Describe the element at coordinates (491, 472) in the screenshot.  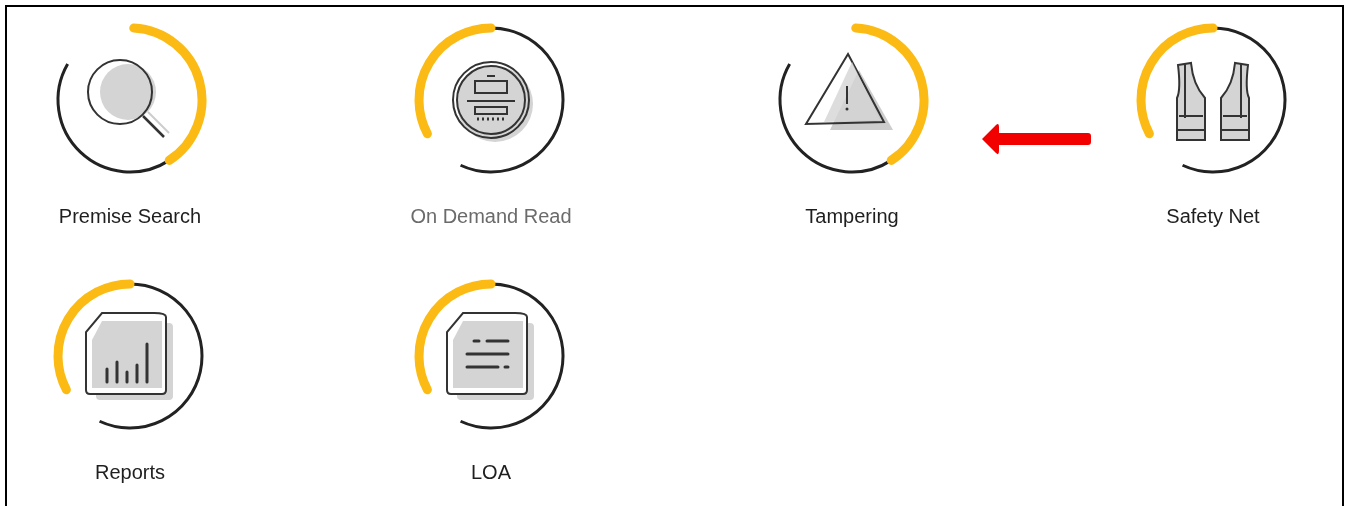
I see `tile-label: LOA` at that location.